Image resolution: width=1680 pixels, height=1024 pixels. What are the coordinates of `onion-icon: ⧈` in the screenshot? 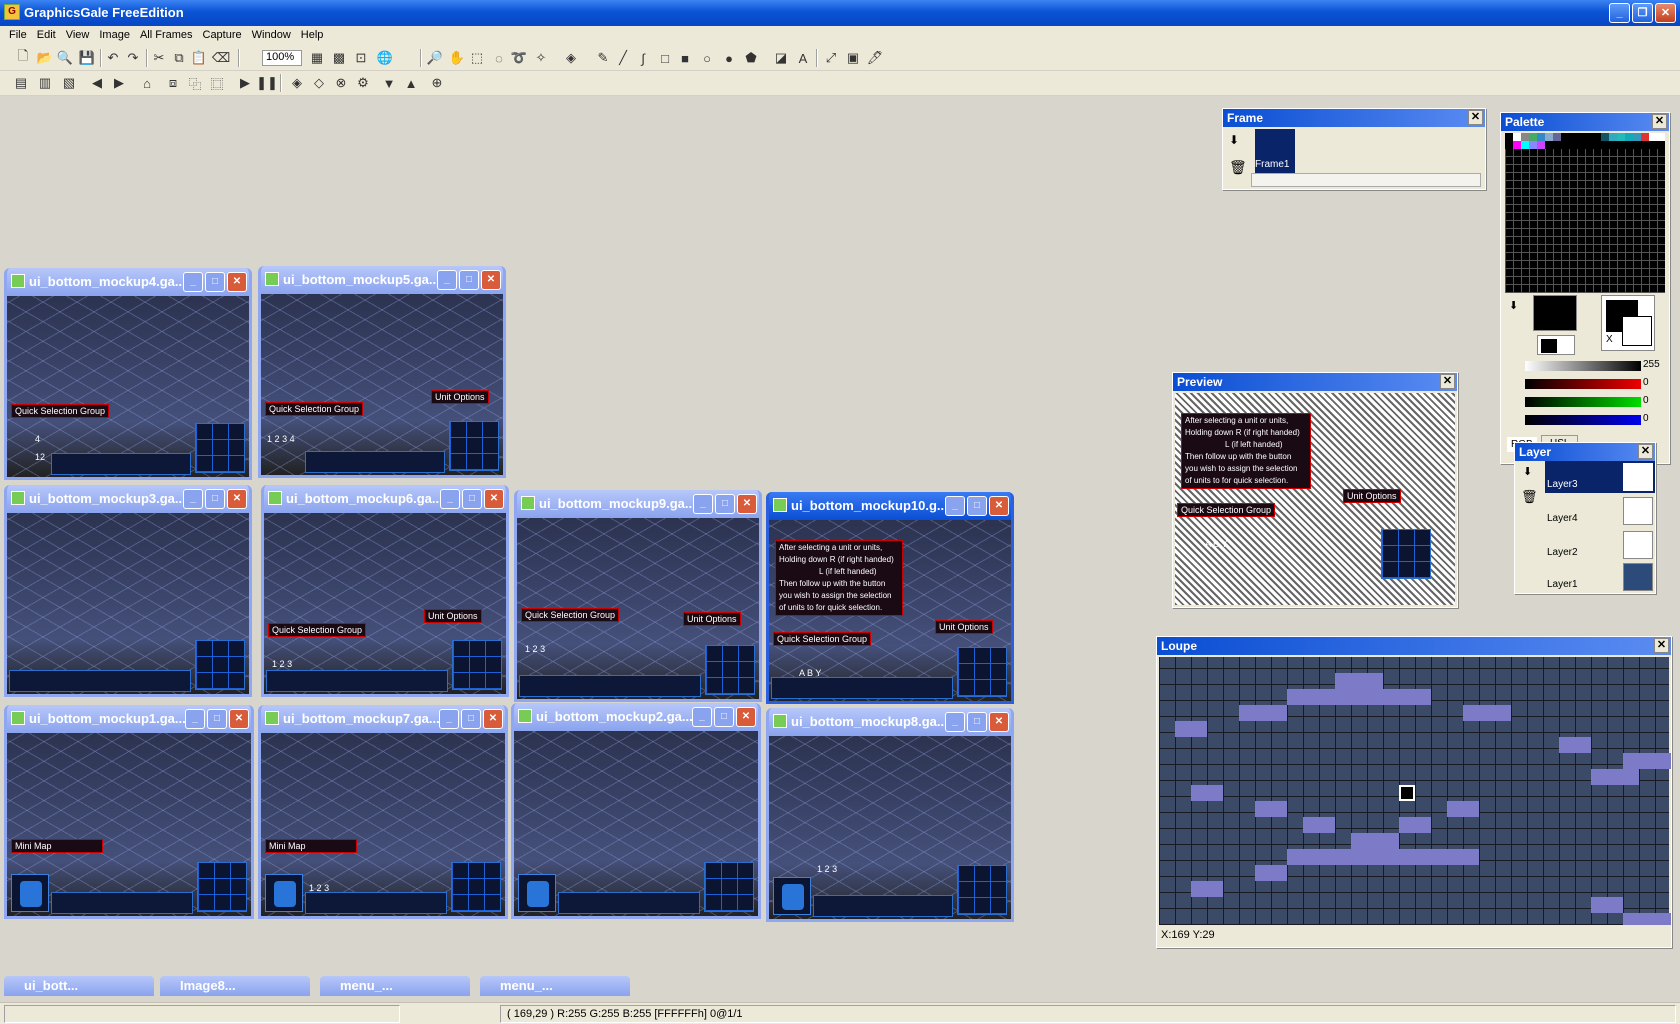 It's located at (173, 83).